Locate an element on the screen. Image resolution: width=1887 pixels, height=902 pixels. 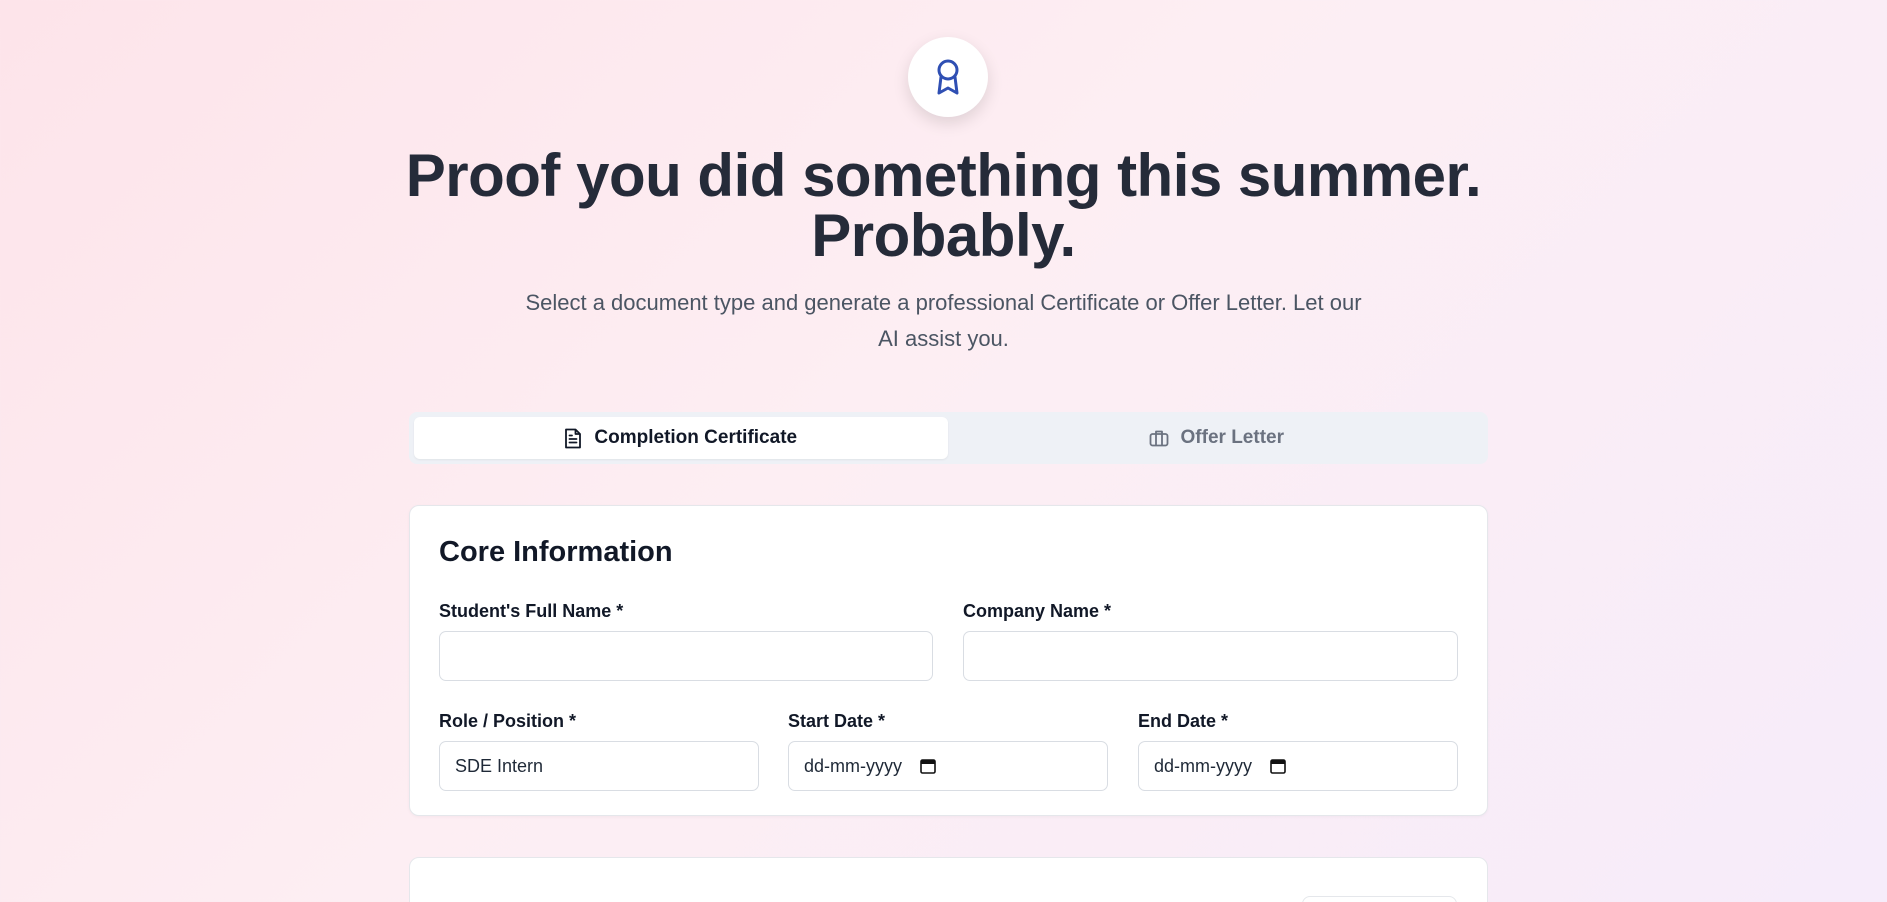
award-badge is located at coordinates (948, 77).